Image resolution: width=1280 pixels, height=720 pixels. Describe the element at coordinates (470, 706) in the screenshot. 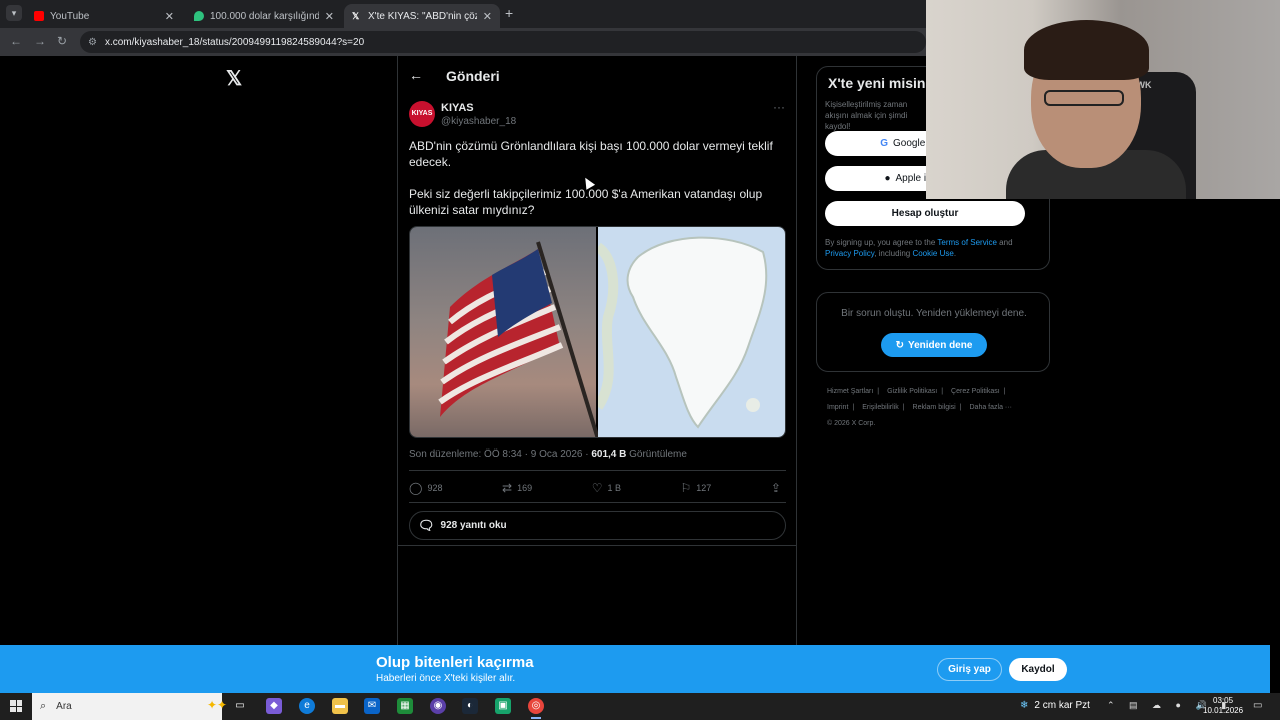

I see `steam-icon: ◐` at that location.